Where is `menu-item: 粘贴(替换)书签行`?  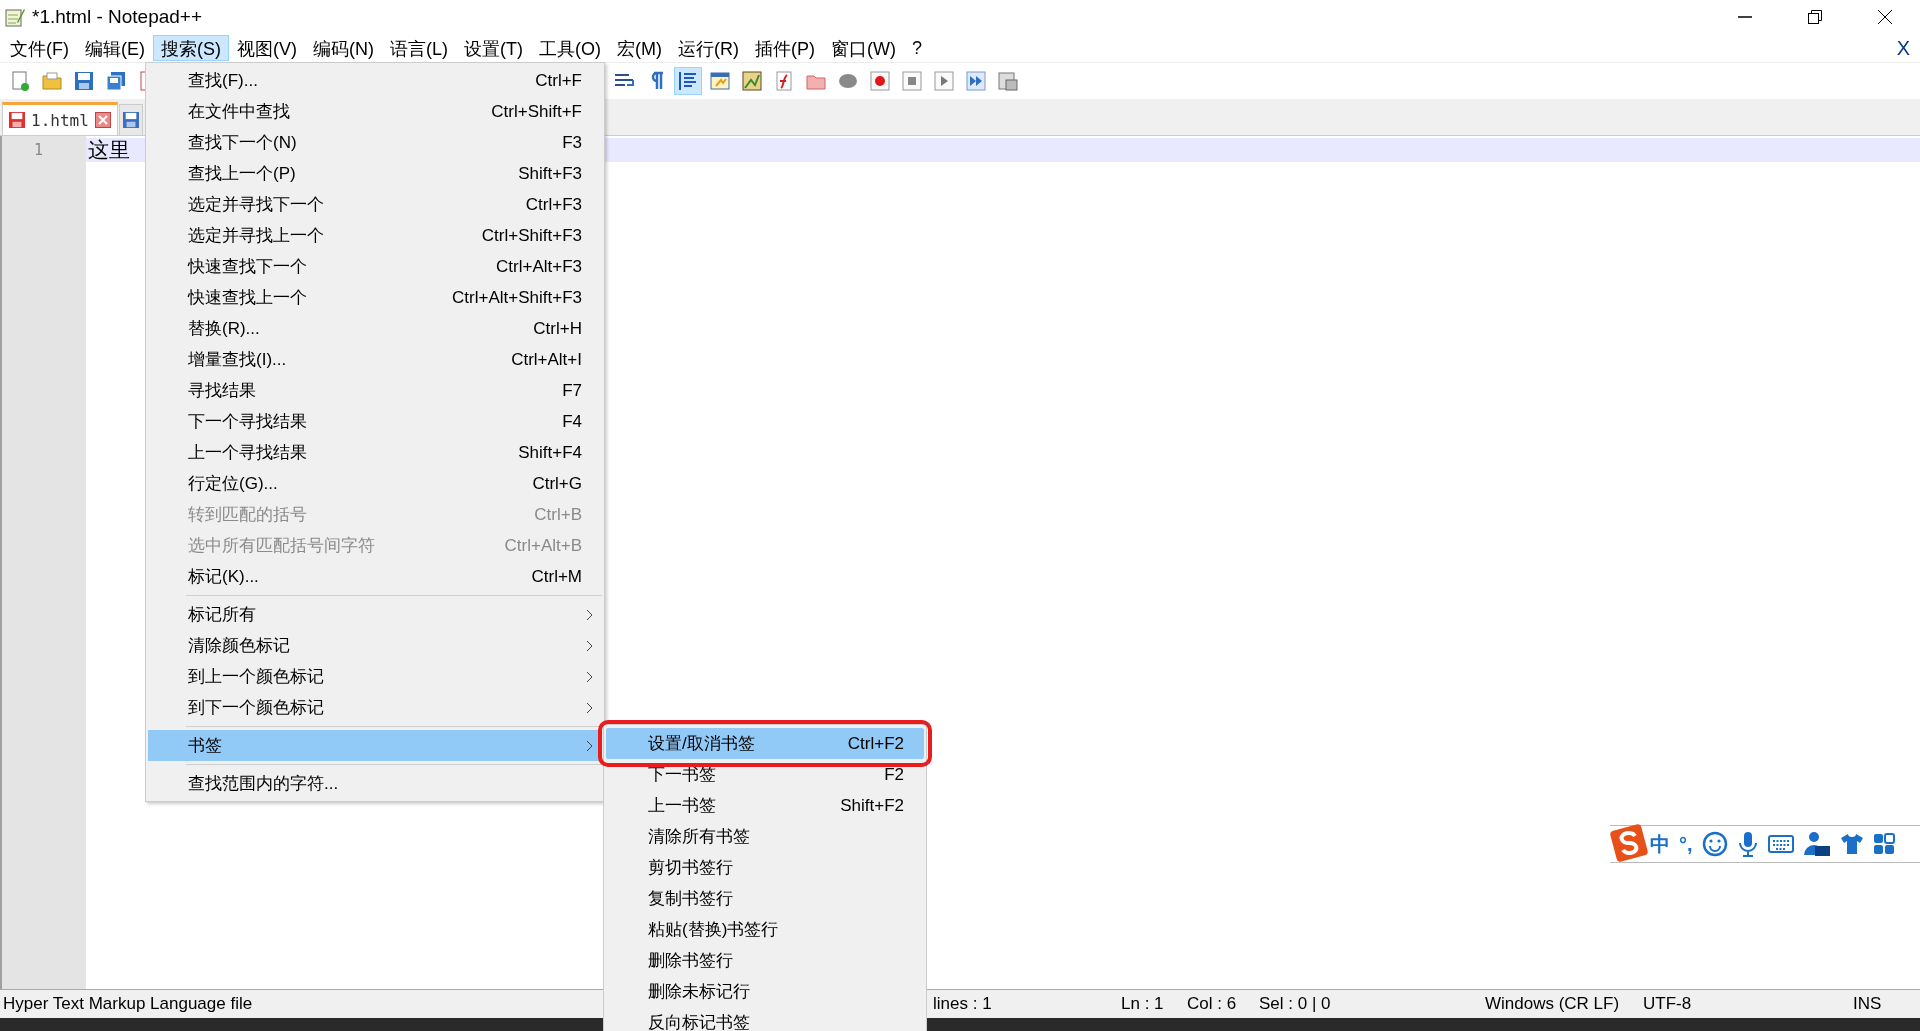
menu-item: 粘贴(替换)书签行 is located at coordinates (765, 929).